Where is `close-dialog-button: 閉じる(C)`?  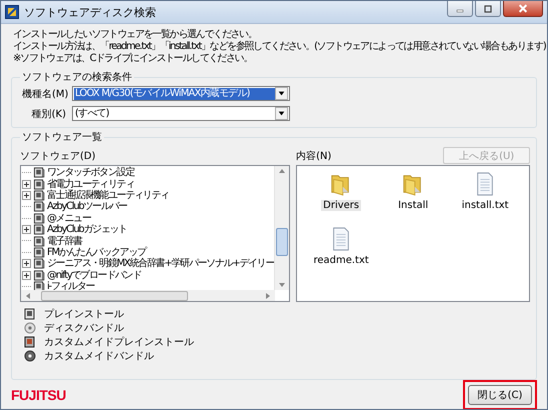
close-dialog-button: 閉じる(C) is located at coordinates (500, 395).